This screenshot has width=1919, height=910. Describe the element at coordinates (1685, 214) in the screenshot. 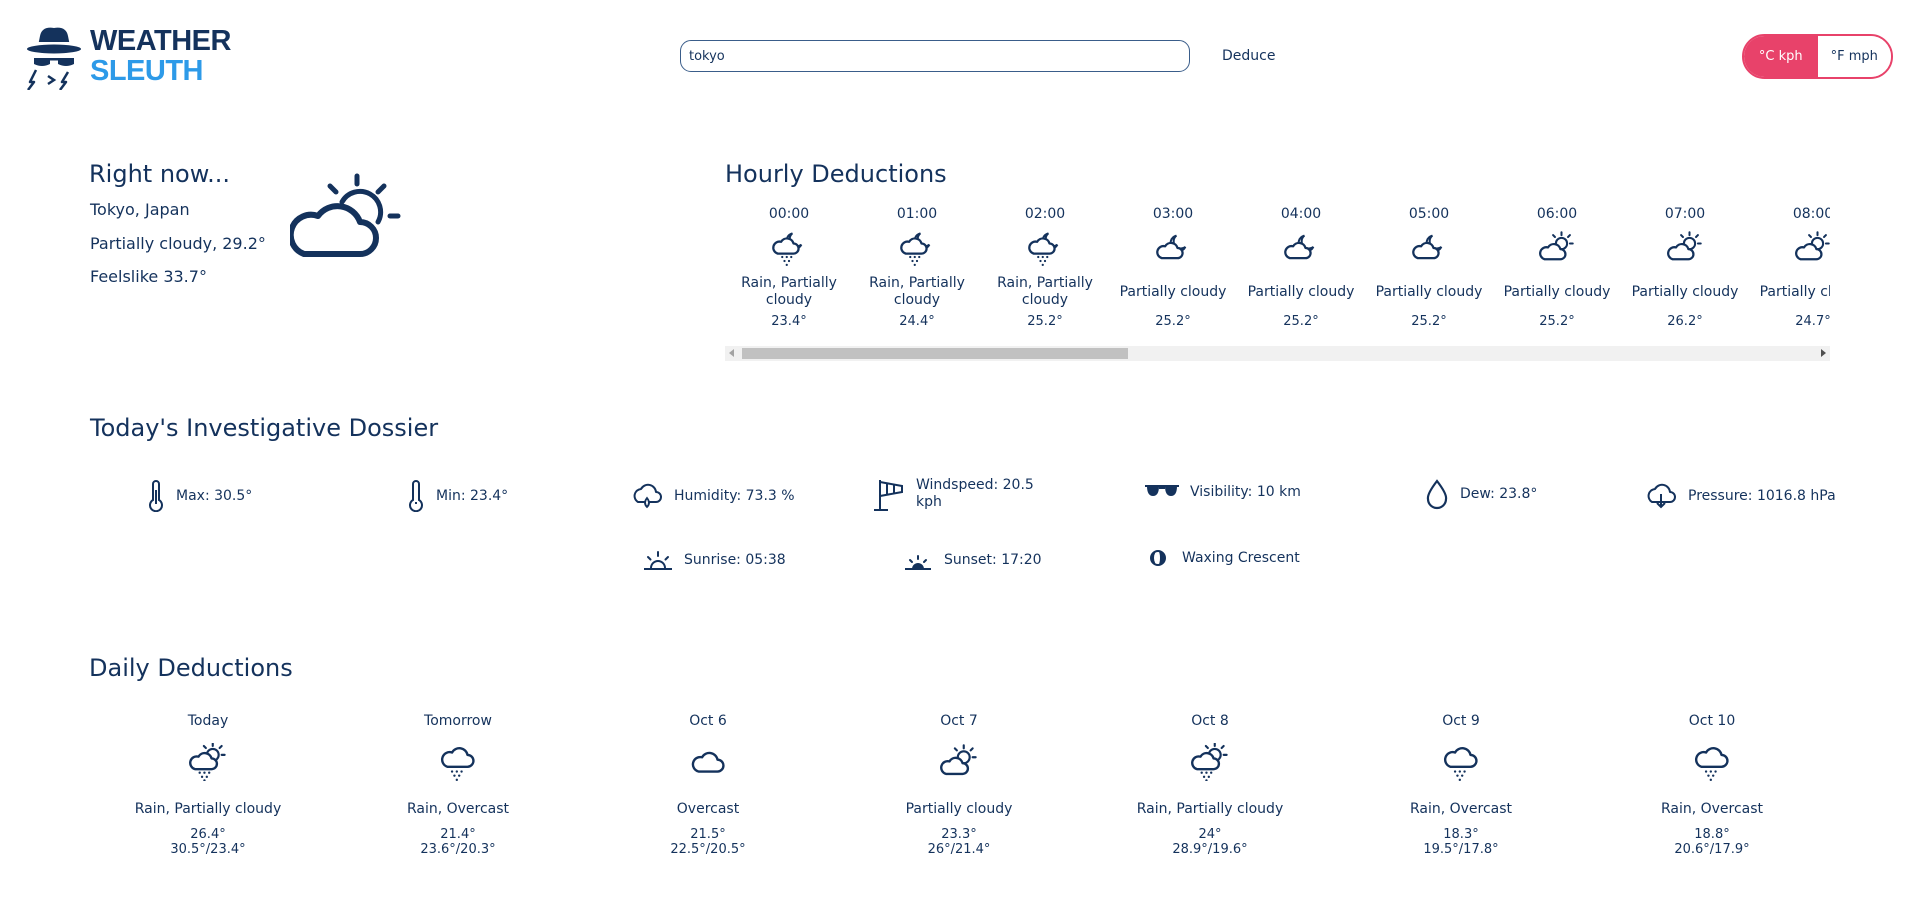

I see `hour-time: 07:00` at that location.